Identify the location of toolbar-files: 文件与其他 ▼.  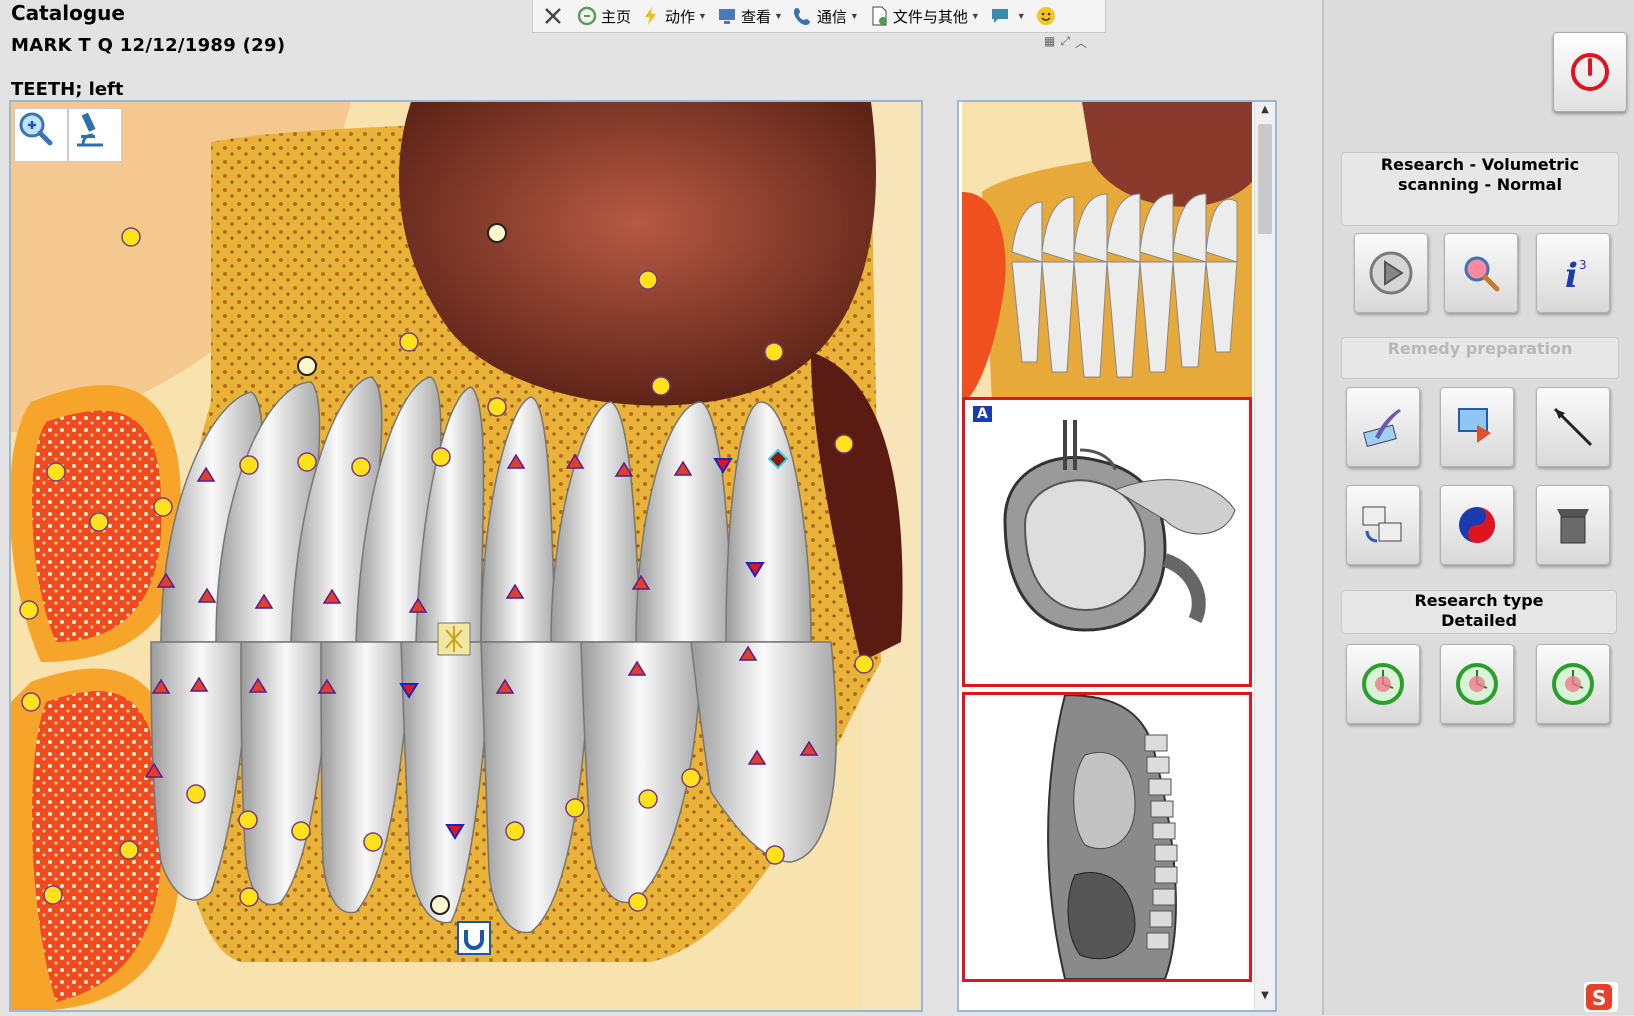
(924, 16).